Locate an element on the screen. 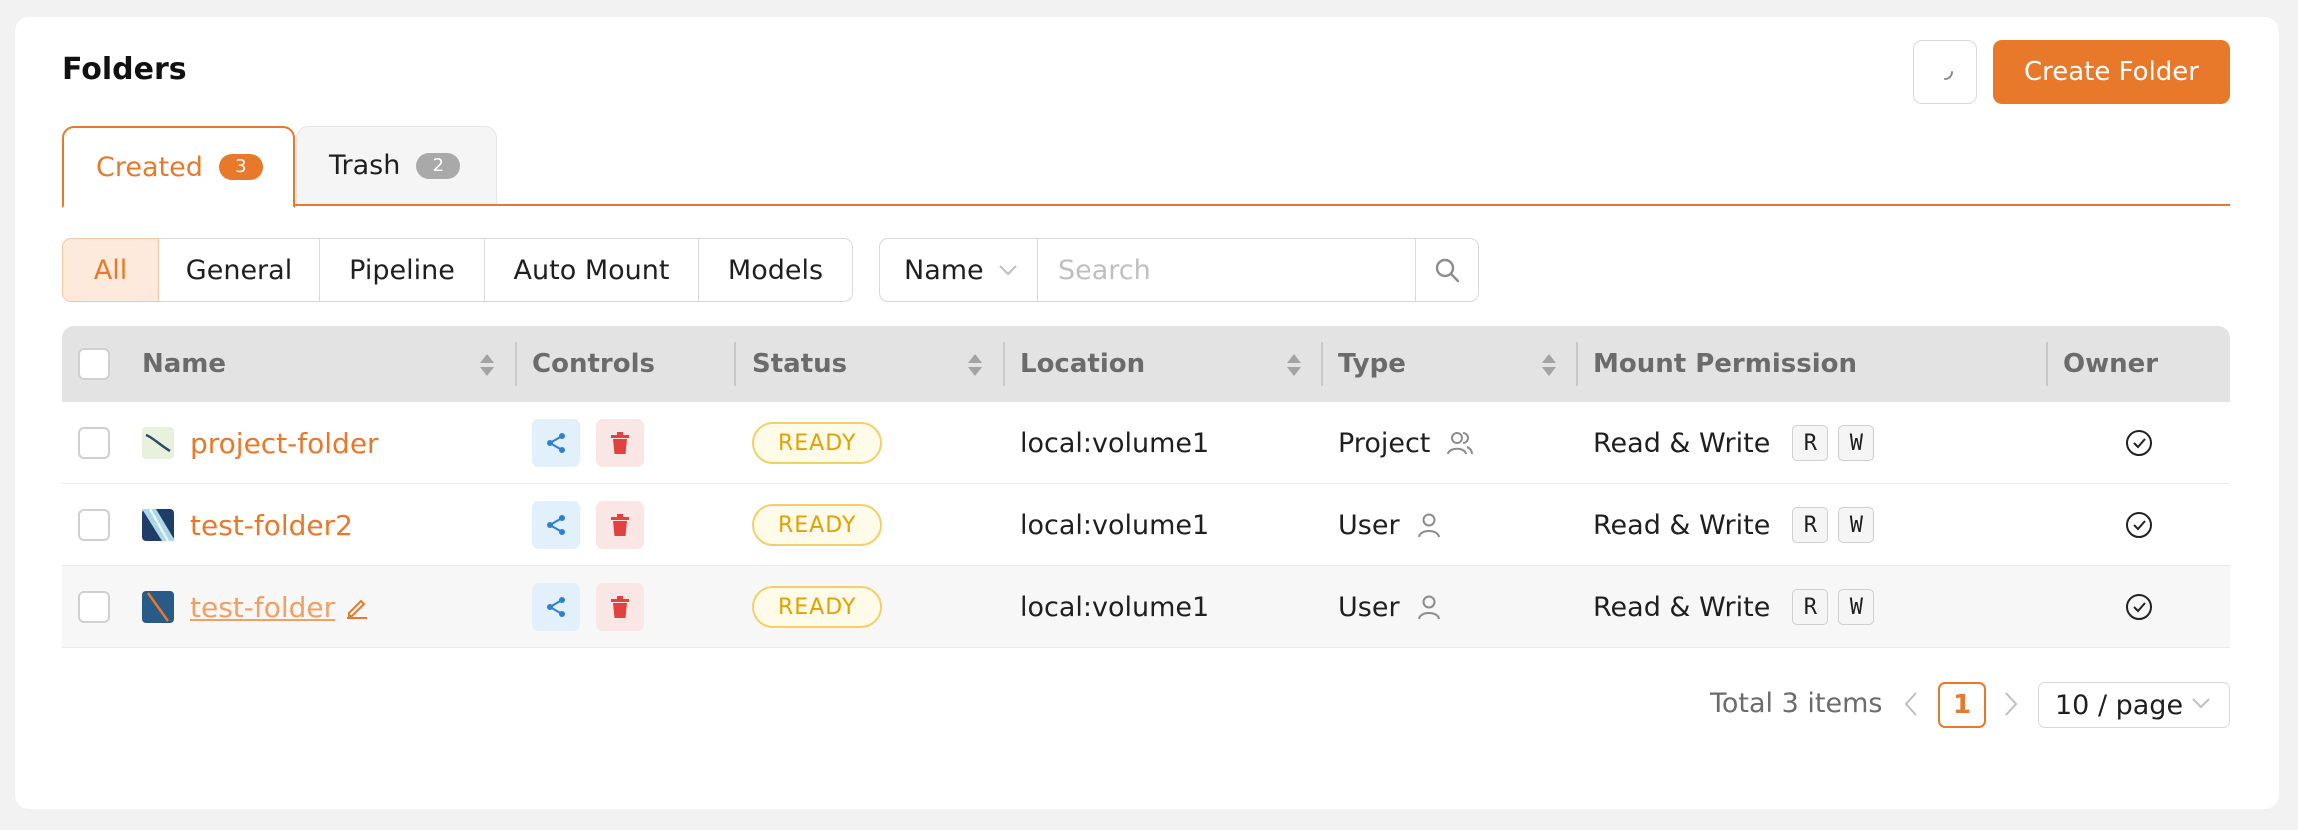 The width and height of the screenshot is (2298, 830). filter-general: General is located at coordinates (239, 270).